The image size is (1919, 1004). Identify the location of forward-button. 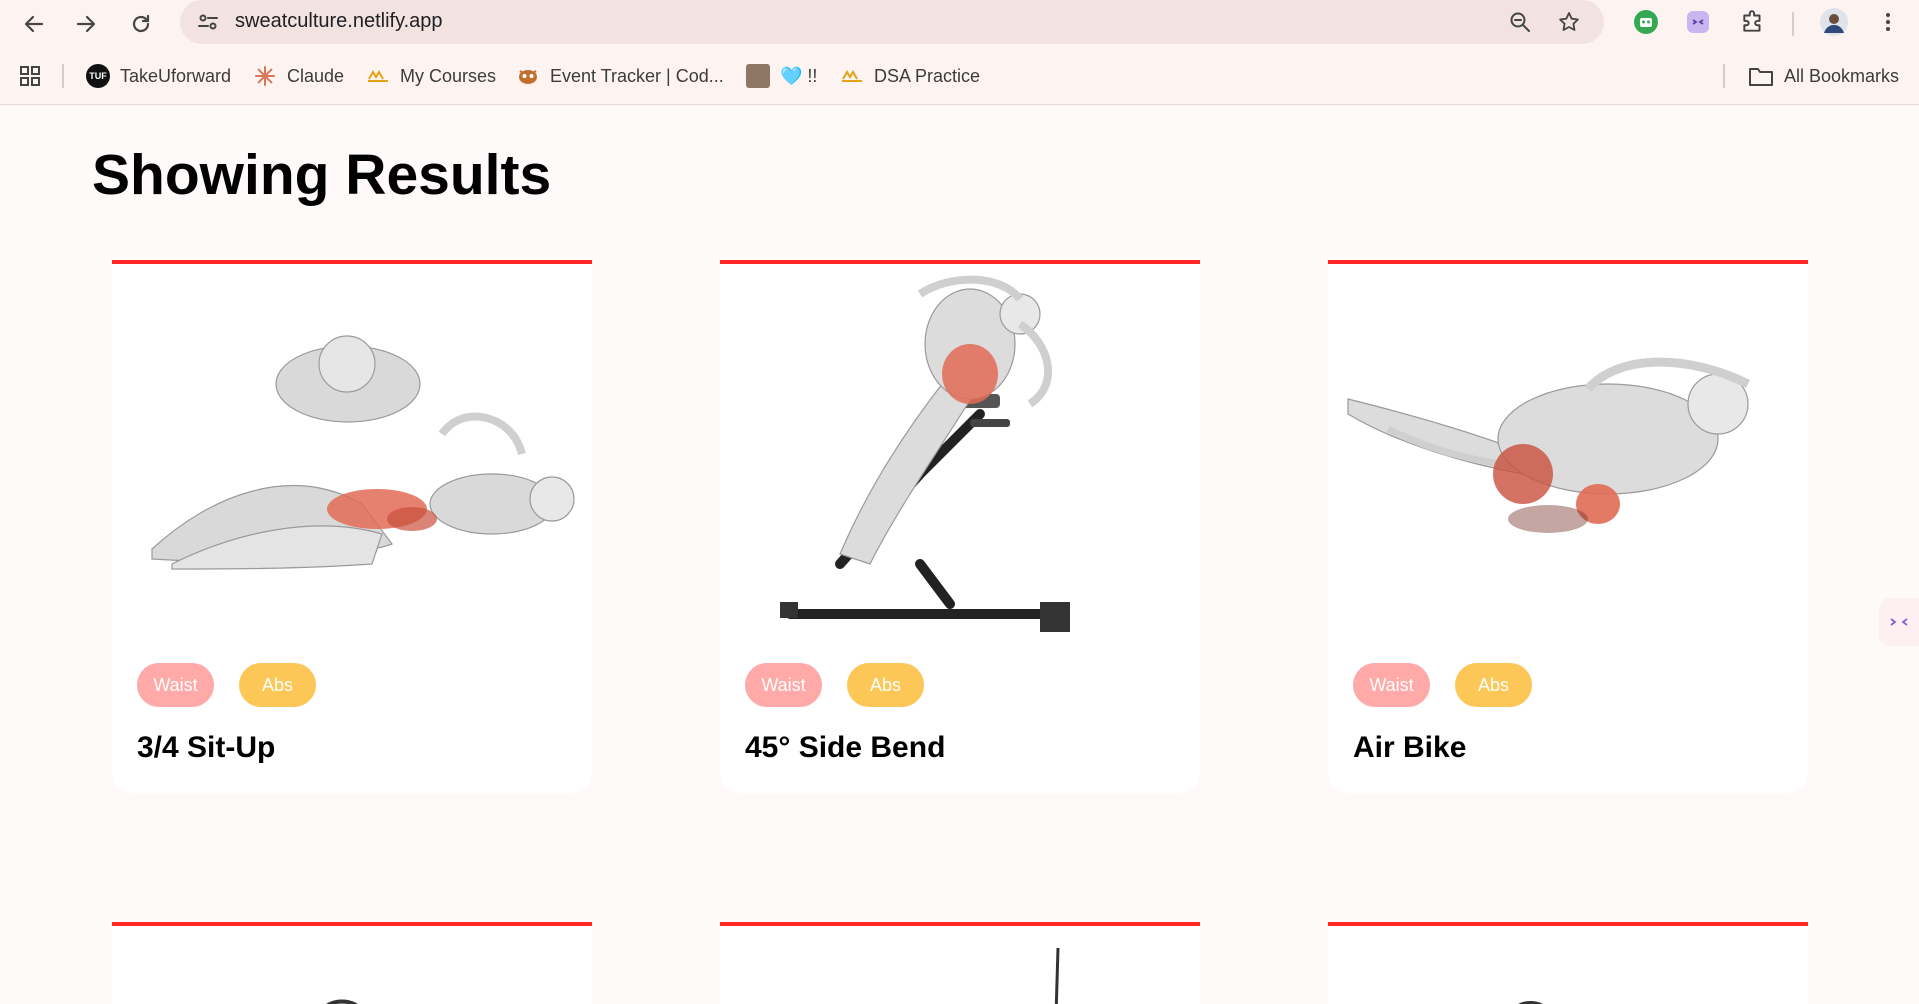
(86, 24).